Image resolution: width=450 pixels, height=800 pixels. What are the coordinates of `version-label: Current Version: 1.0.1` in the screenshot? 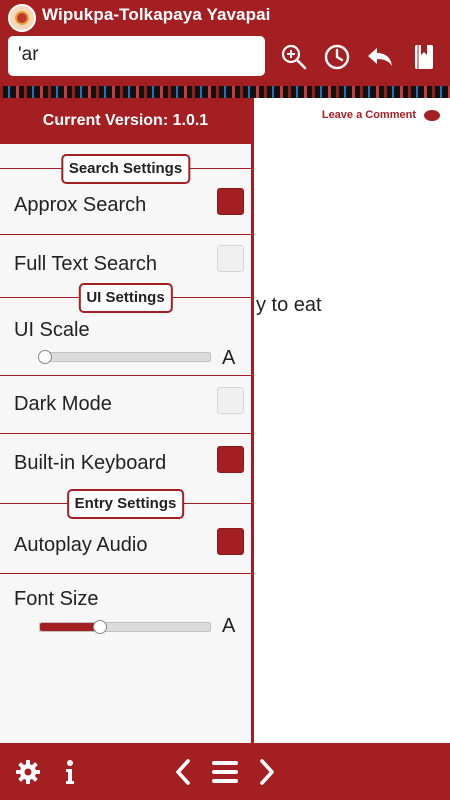 It's located at (125, 121).